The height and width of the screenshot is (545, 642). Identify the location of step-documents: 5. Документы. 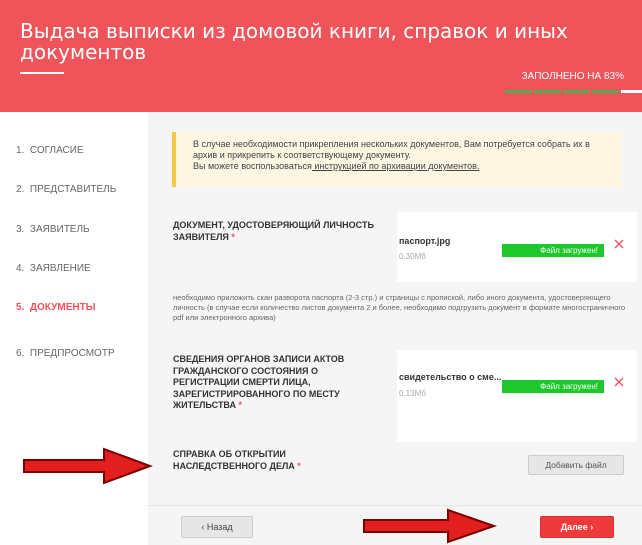
(56, 307).